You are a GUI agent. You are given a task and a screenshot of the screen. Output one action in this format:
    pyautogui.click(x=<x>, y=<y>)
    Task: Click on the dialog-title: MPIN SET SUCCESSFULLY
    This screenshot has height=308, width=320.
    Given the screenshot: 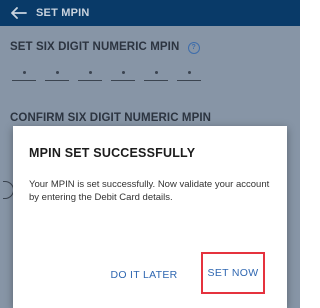 What is the action you would take?
    pyautogui.click(x=112, y=153)
    